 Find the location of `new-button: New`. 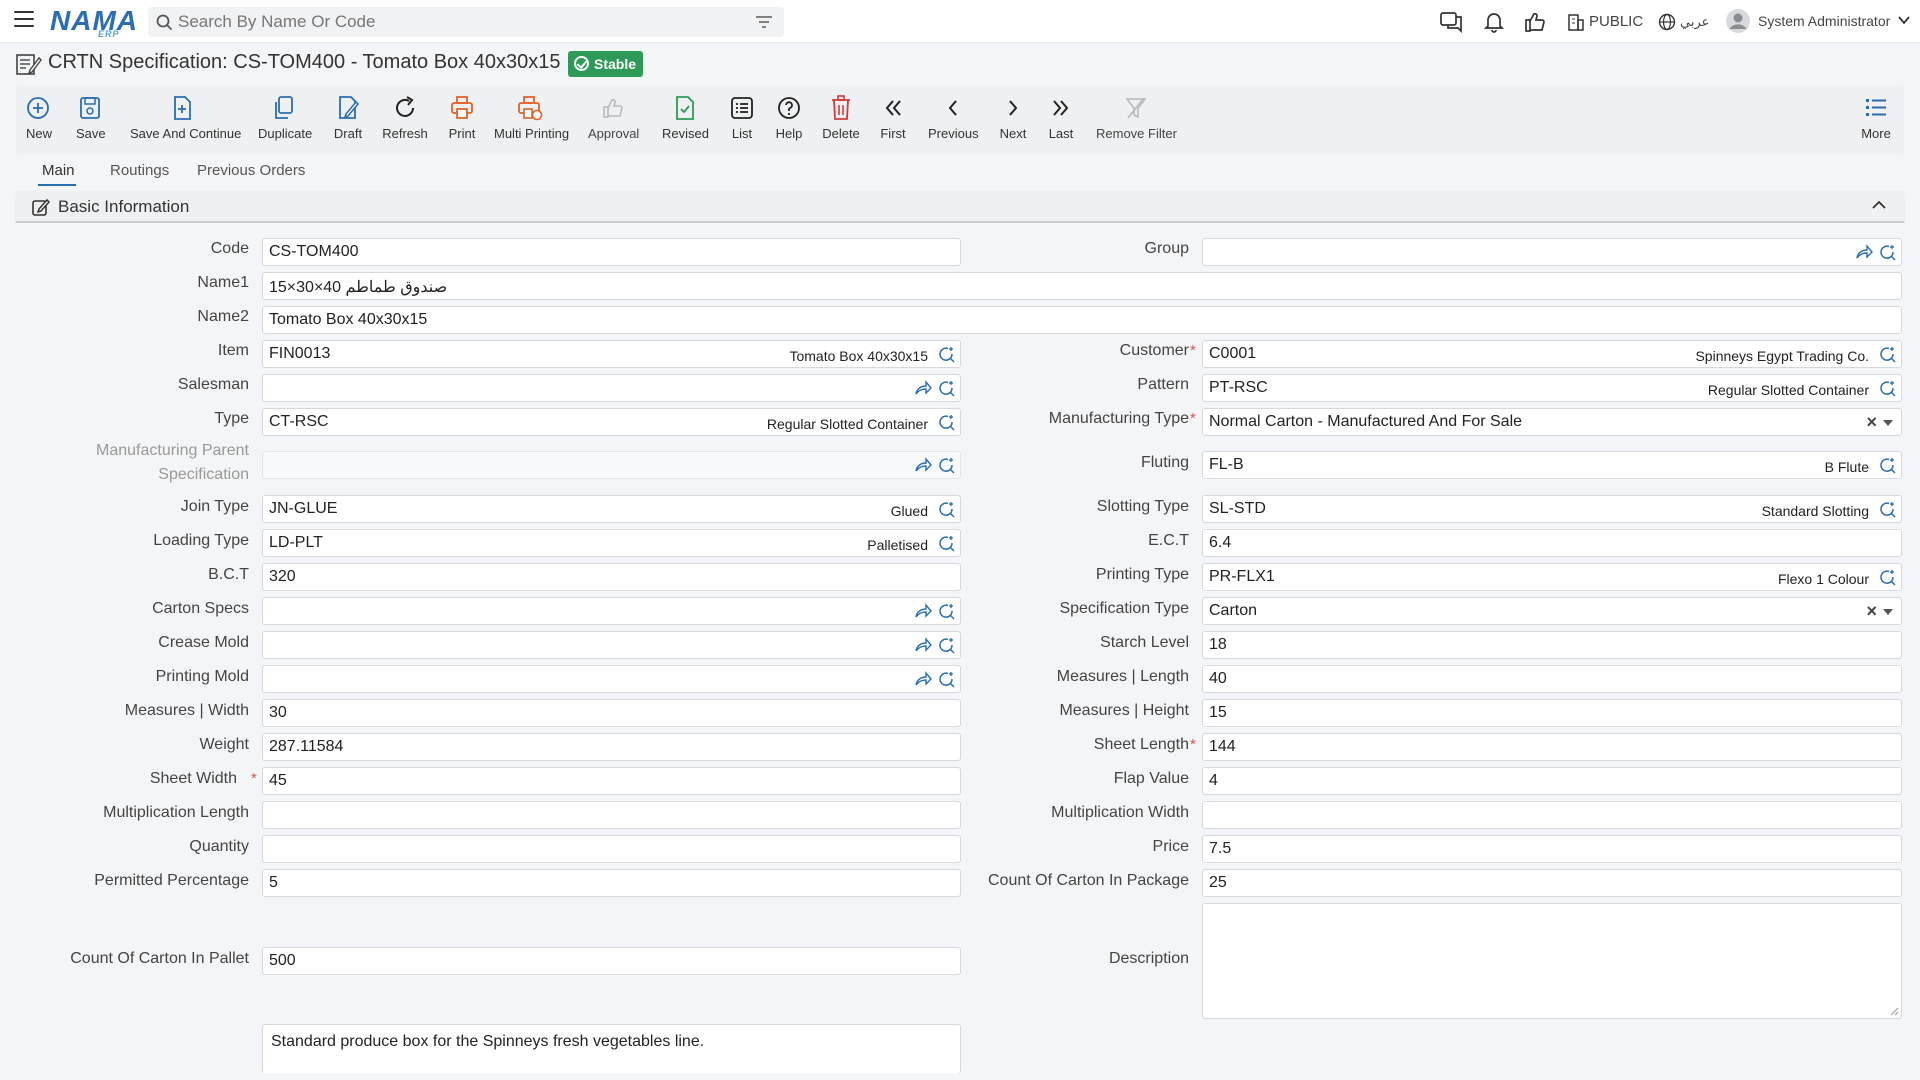

new-button: New is located at coordinates (39, 122).